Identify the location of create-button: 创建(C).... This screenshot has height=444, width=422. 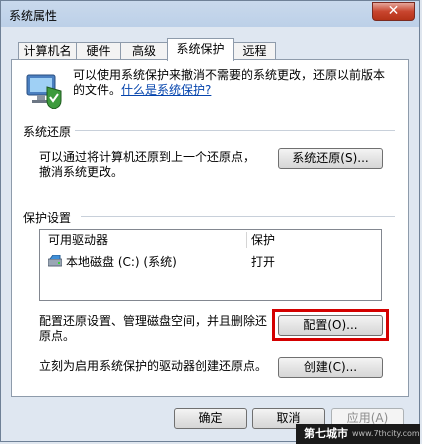
(330, 367).